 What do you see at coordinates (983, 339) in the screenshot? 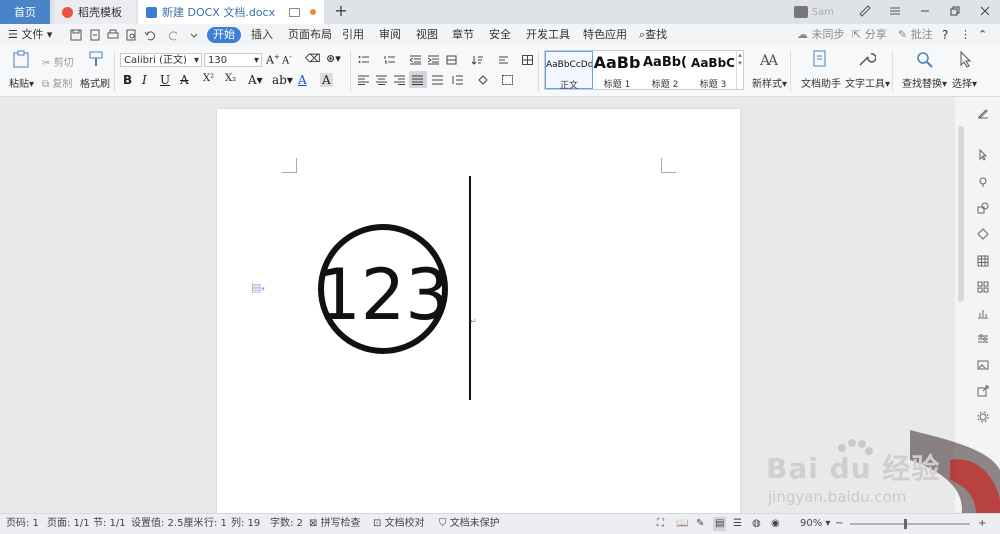
I see `settings-sliders-icon` at bounding box center [983, 339].